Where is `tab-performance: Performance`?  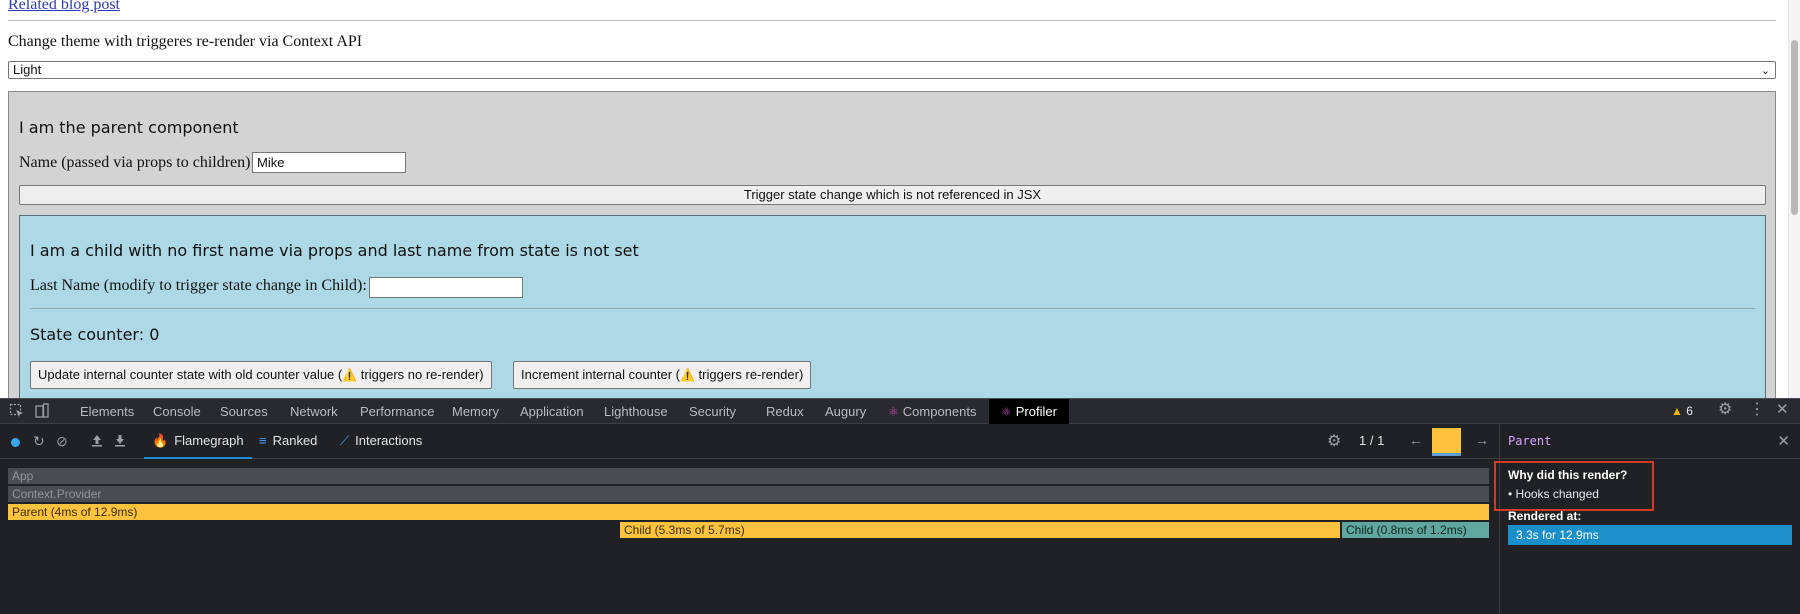 tab-performance: Performance is located at coordinates (397, 411).